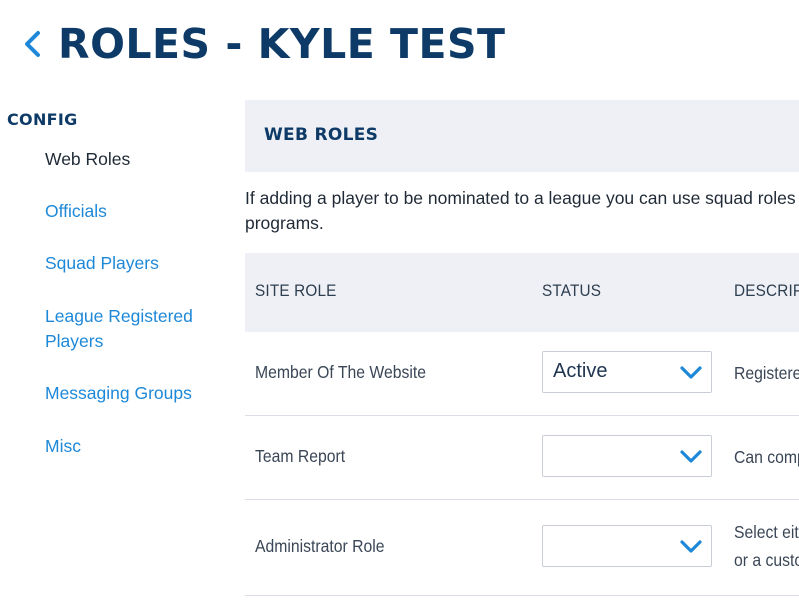 The height and width of the screenshot is (609, 799). I want to click on back-button, so click(33, 44).